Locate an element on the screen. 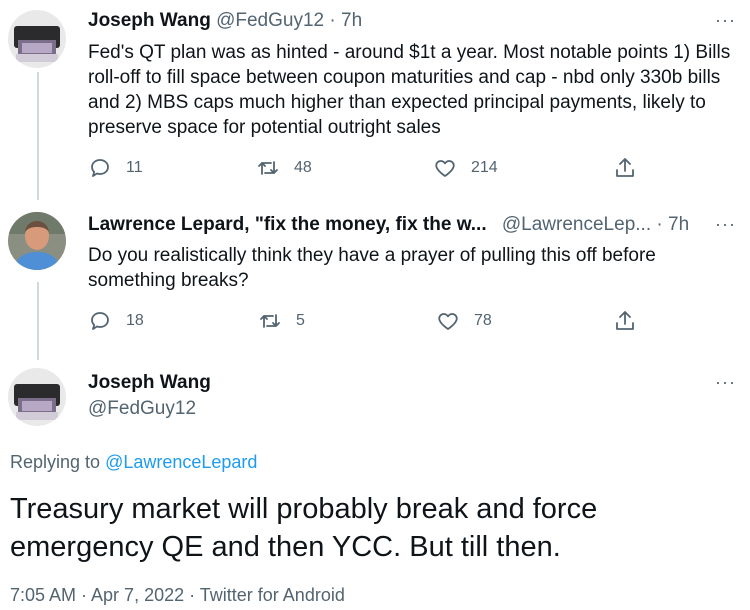  retweet-count: 5 is located at coordinates (300, 320).